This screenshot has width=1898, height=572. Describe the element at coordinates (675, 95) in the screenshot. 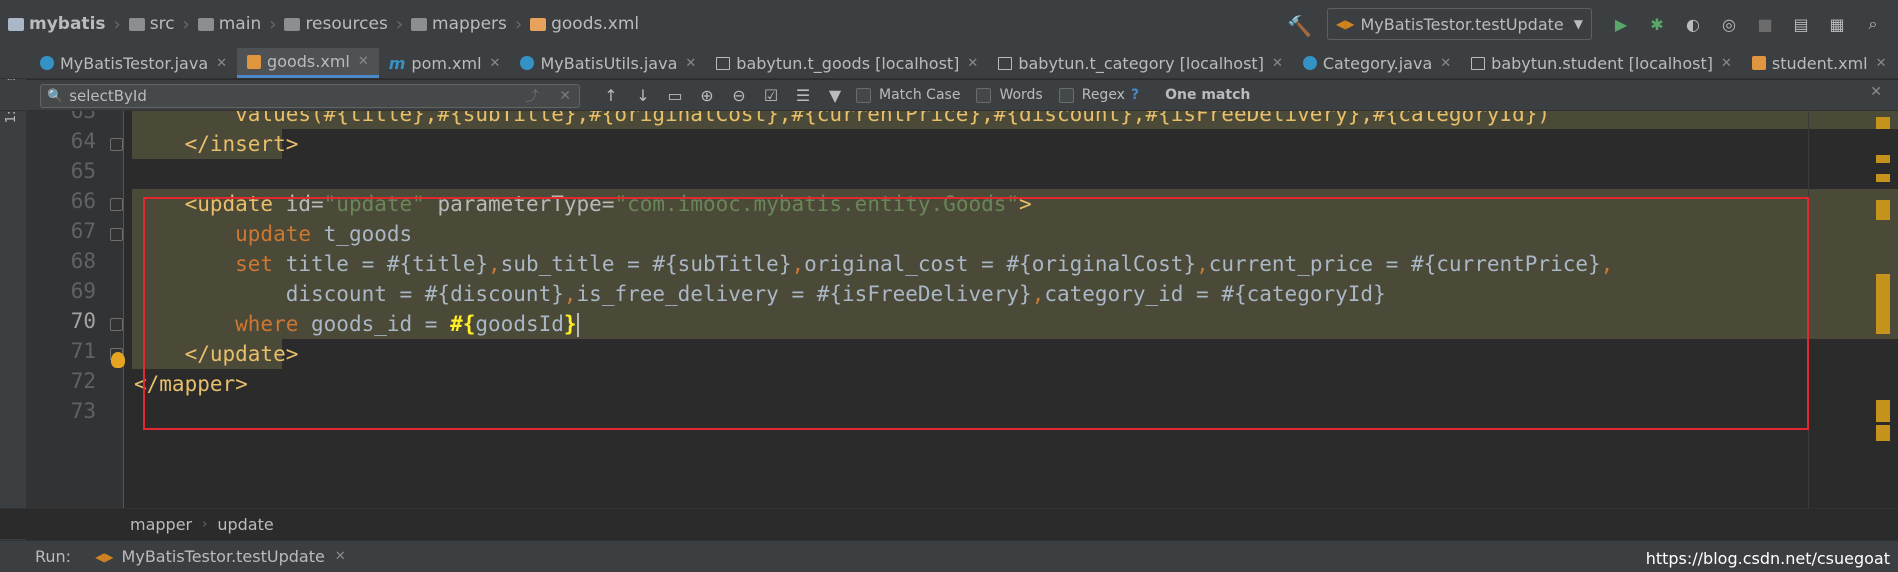

I see `select-all-occurrences-icon: ▭` at that location.